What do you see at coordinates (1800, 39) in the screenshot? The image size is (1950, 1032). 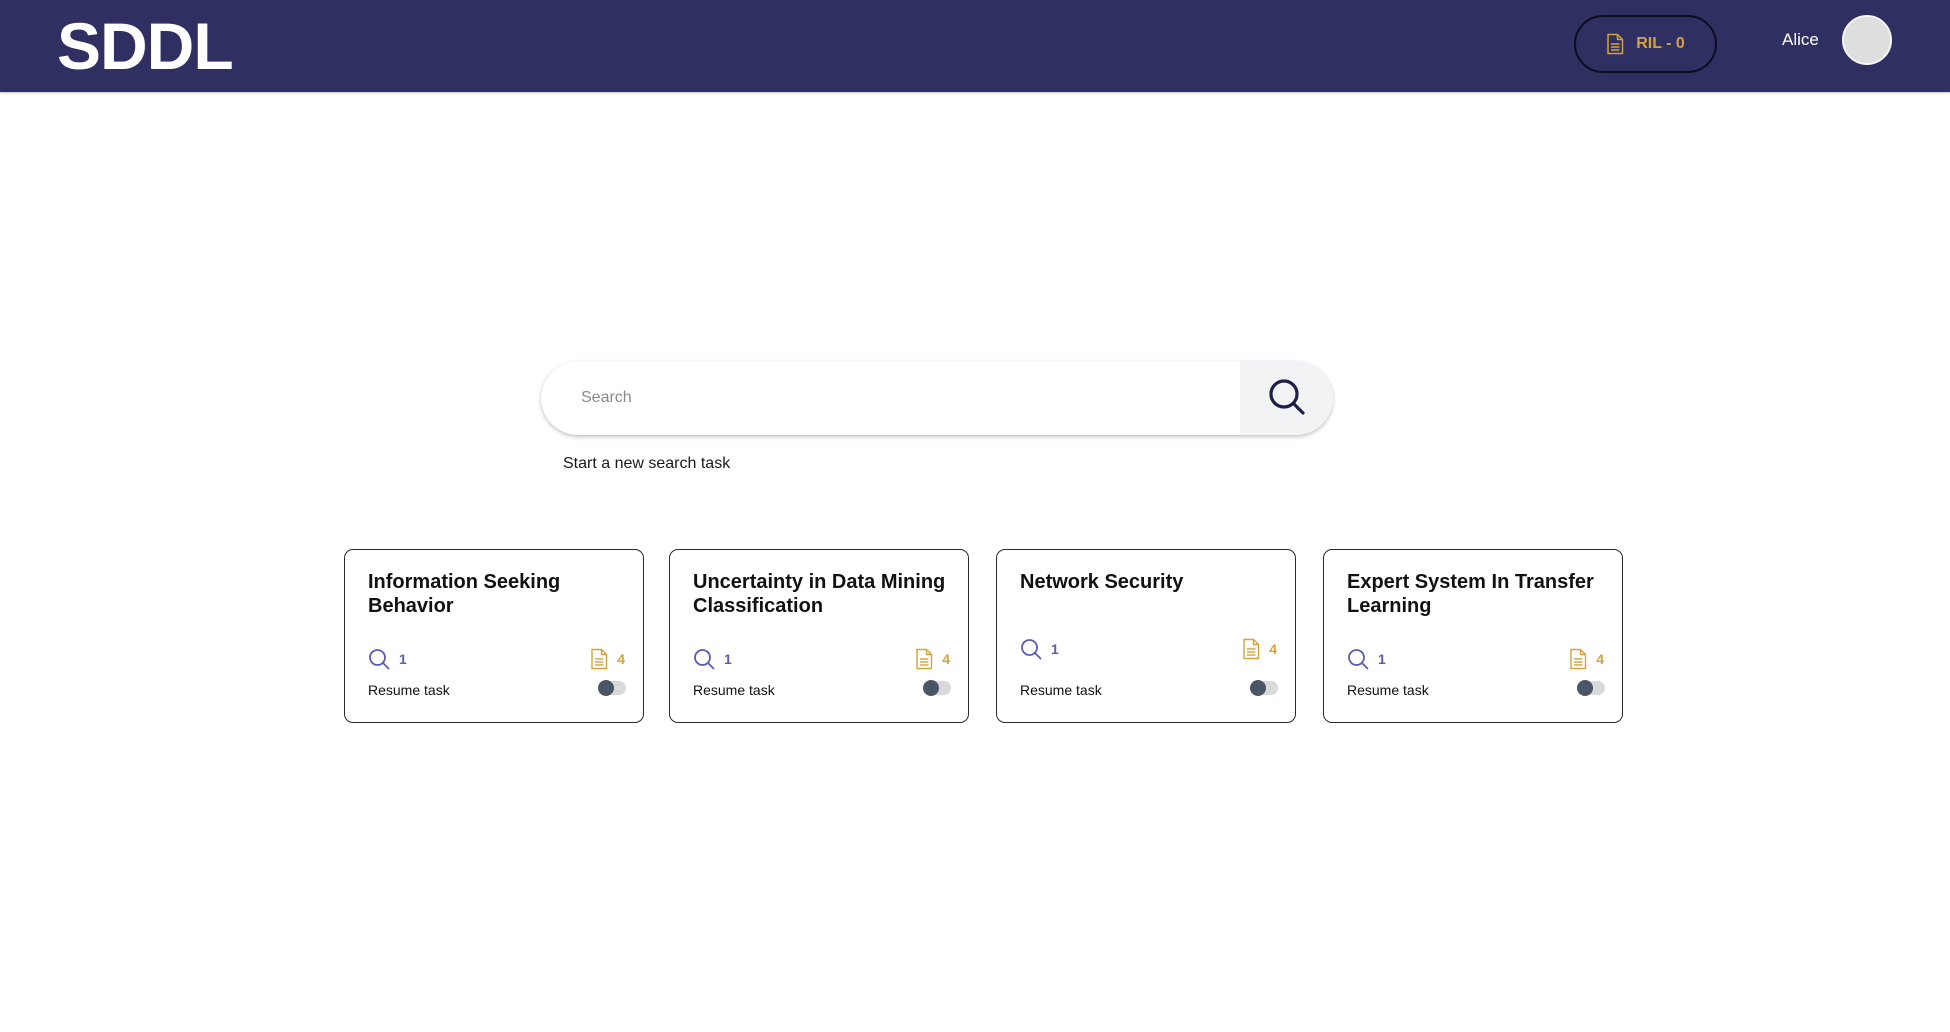 I see `username: Alice` at bounding box center [1800, 39].